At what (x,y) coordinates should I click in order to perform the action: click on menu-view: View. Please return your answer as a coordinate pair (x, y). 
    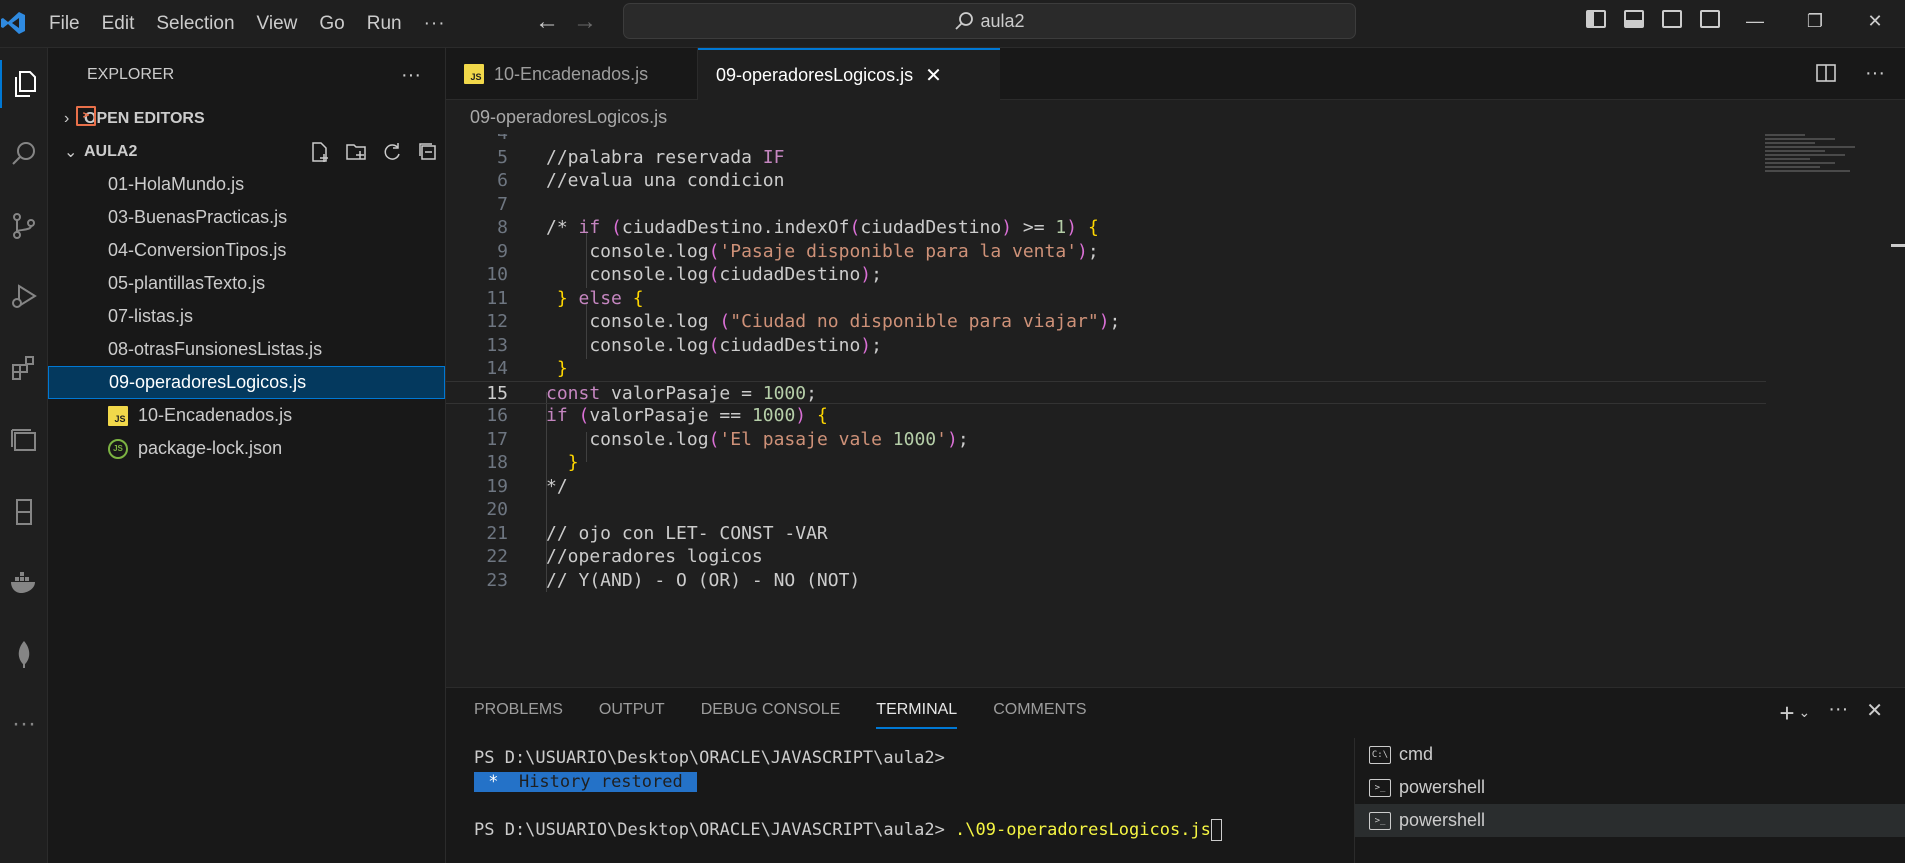
    Looking at the image, I should click on (277, 24).